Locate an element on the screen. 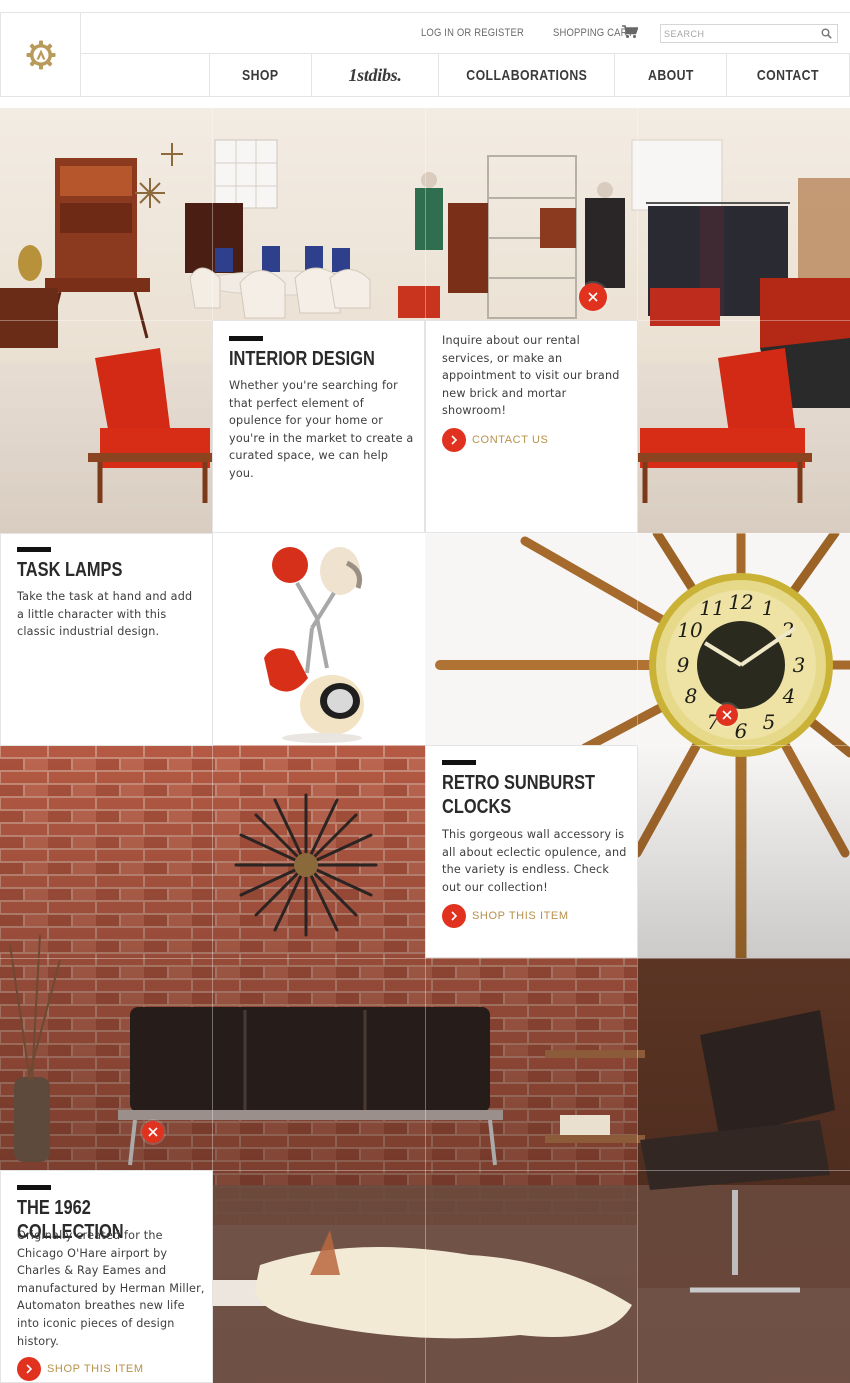 This screenshot has height=1383, width=850. nav-label: 1stdibs. is located at coordinates (375, 74).